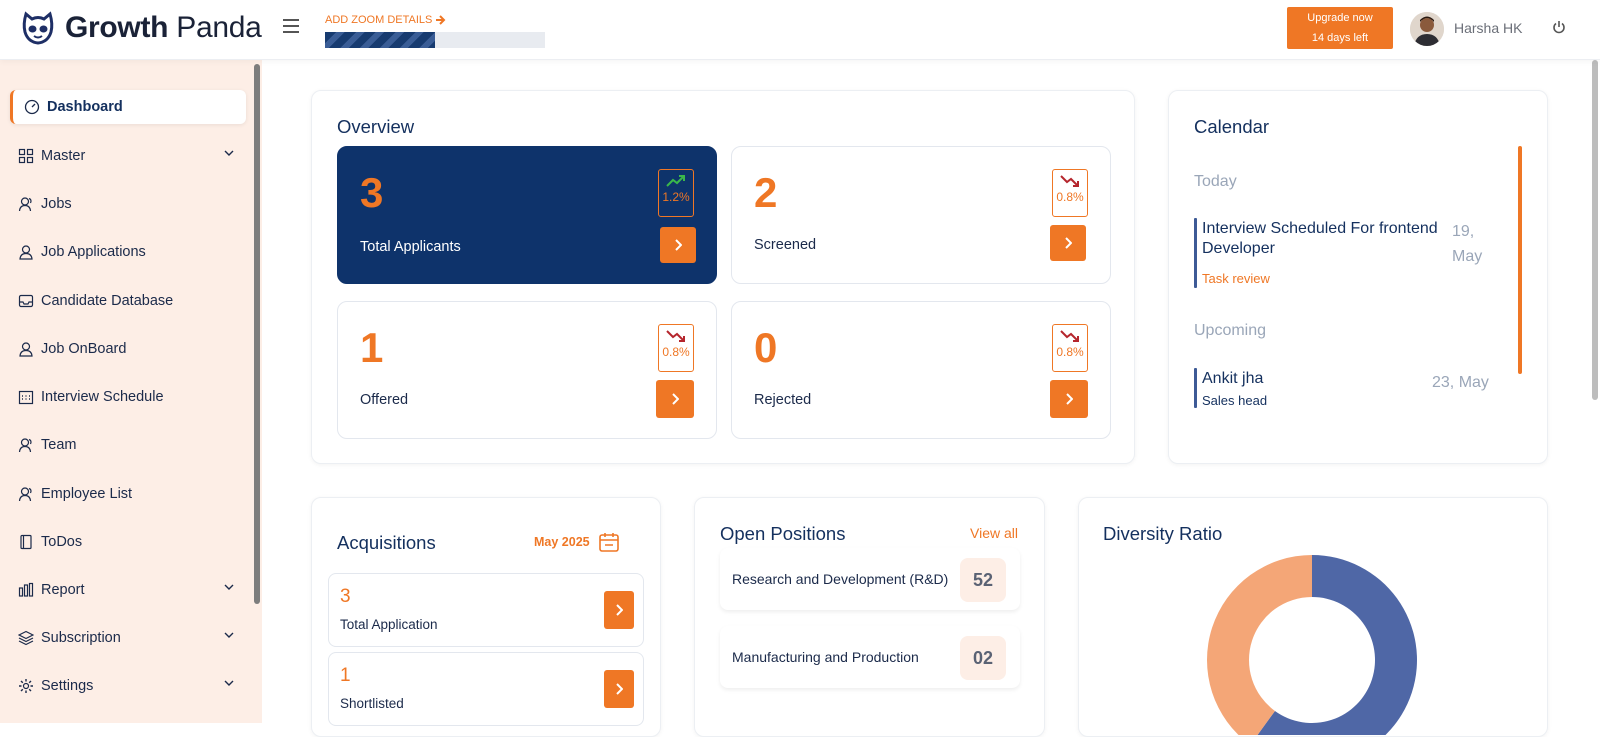 The width and height of the screenshot is (1600, 737). I want to click on sidebar-item-todos: ToDos, so click(128, 542).